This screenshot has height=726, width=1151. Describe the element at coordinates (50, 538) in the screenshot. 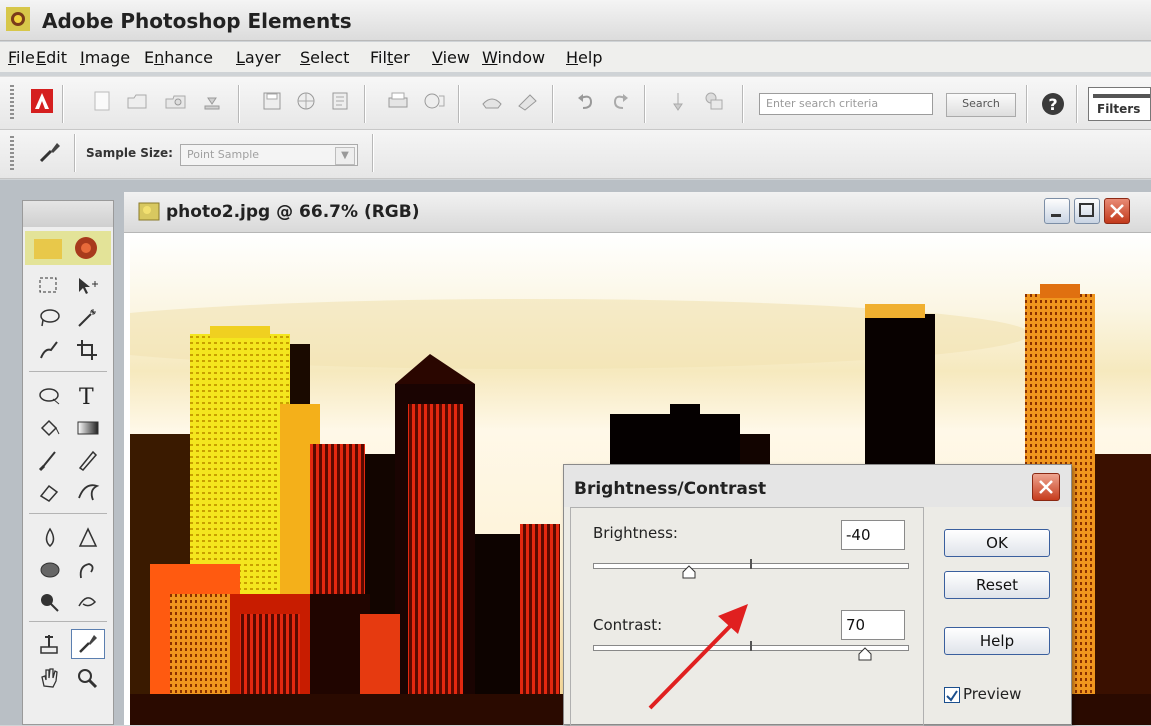

I see `blur-tool-icon` at that location.